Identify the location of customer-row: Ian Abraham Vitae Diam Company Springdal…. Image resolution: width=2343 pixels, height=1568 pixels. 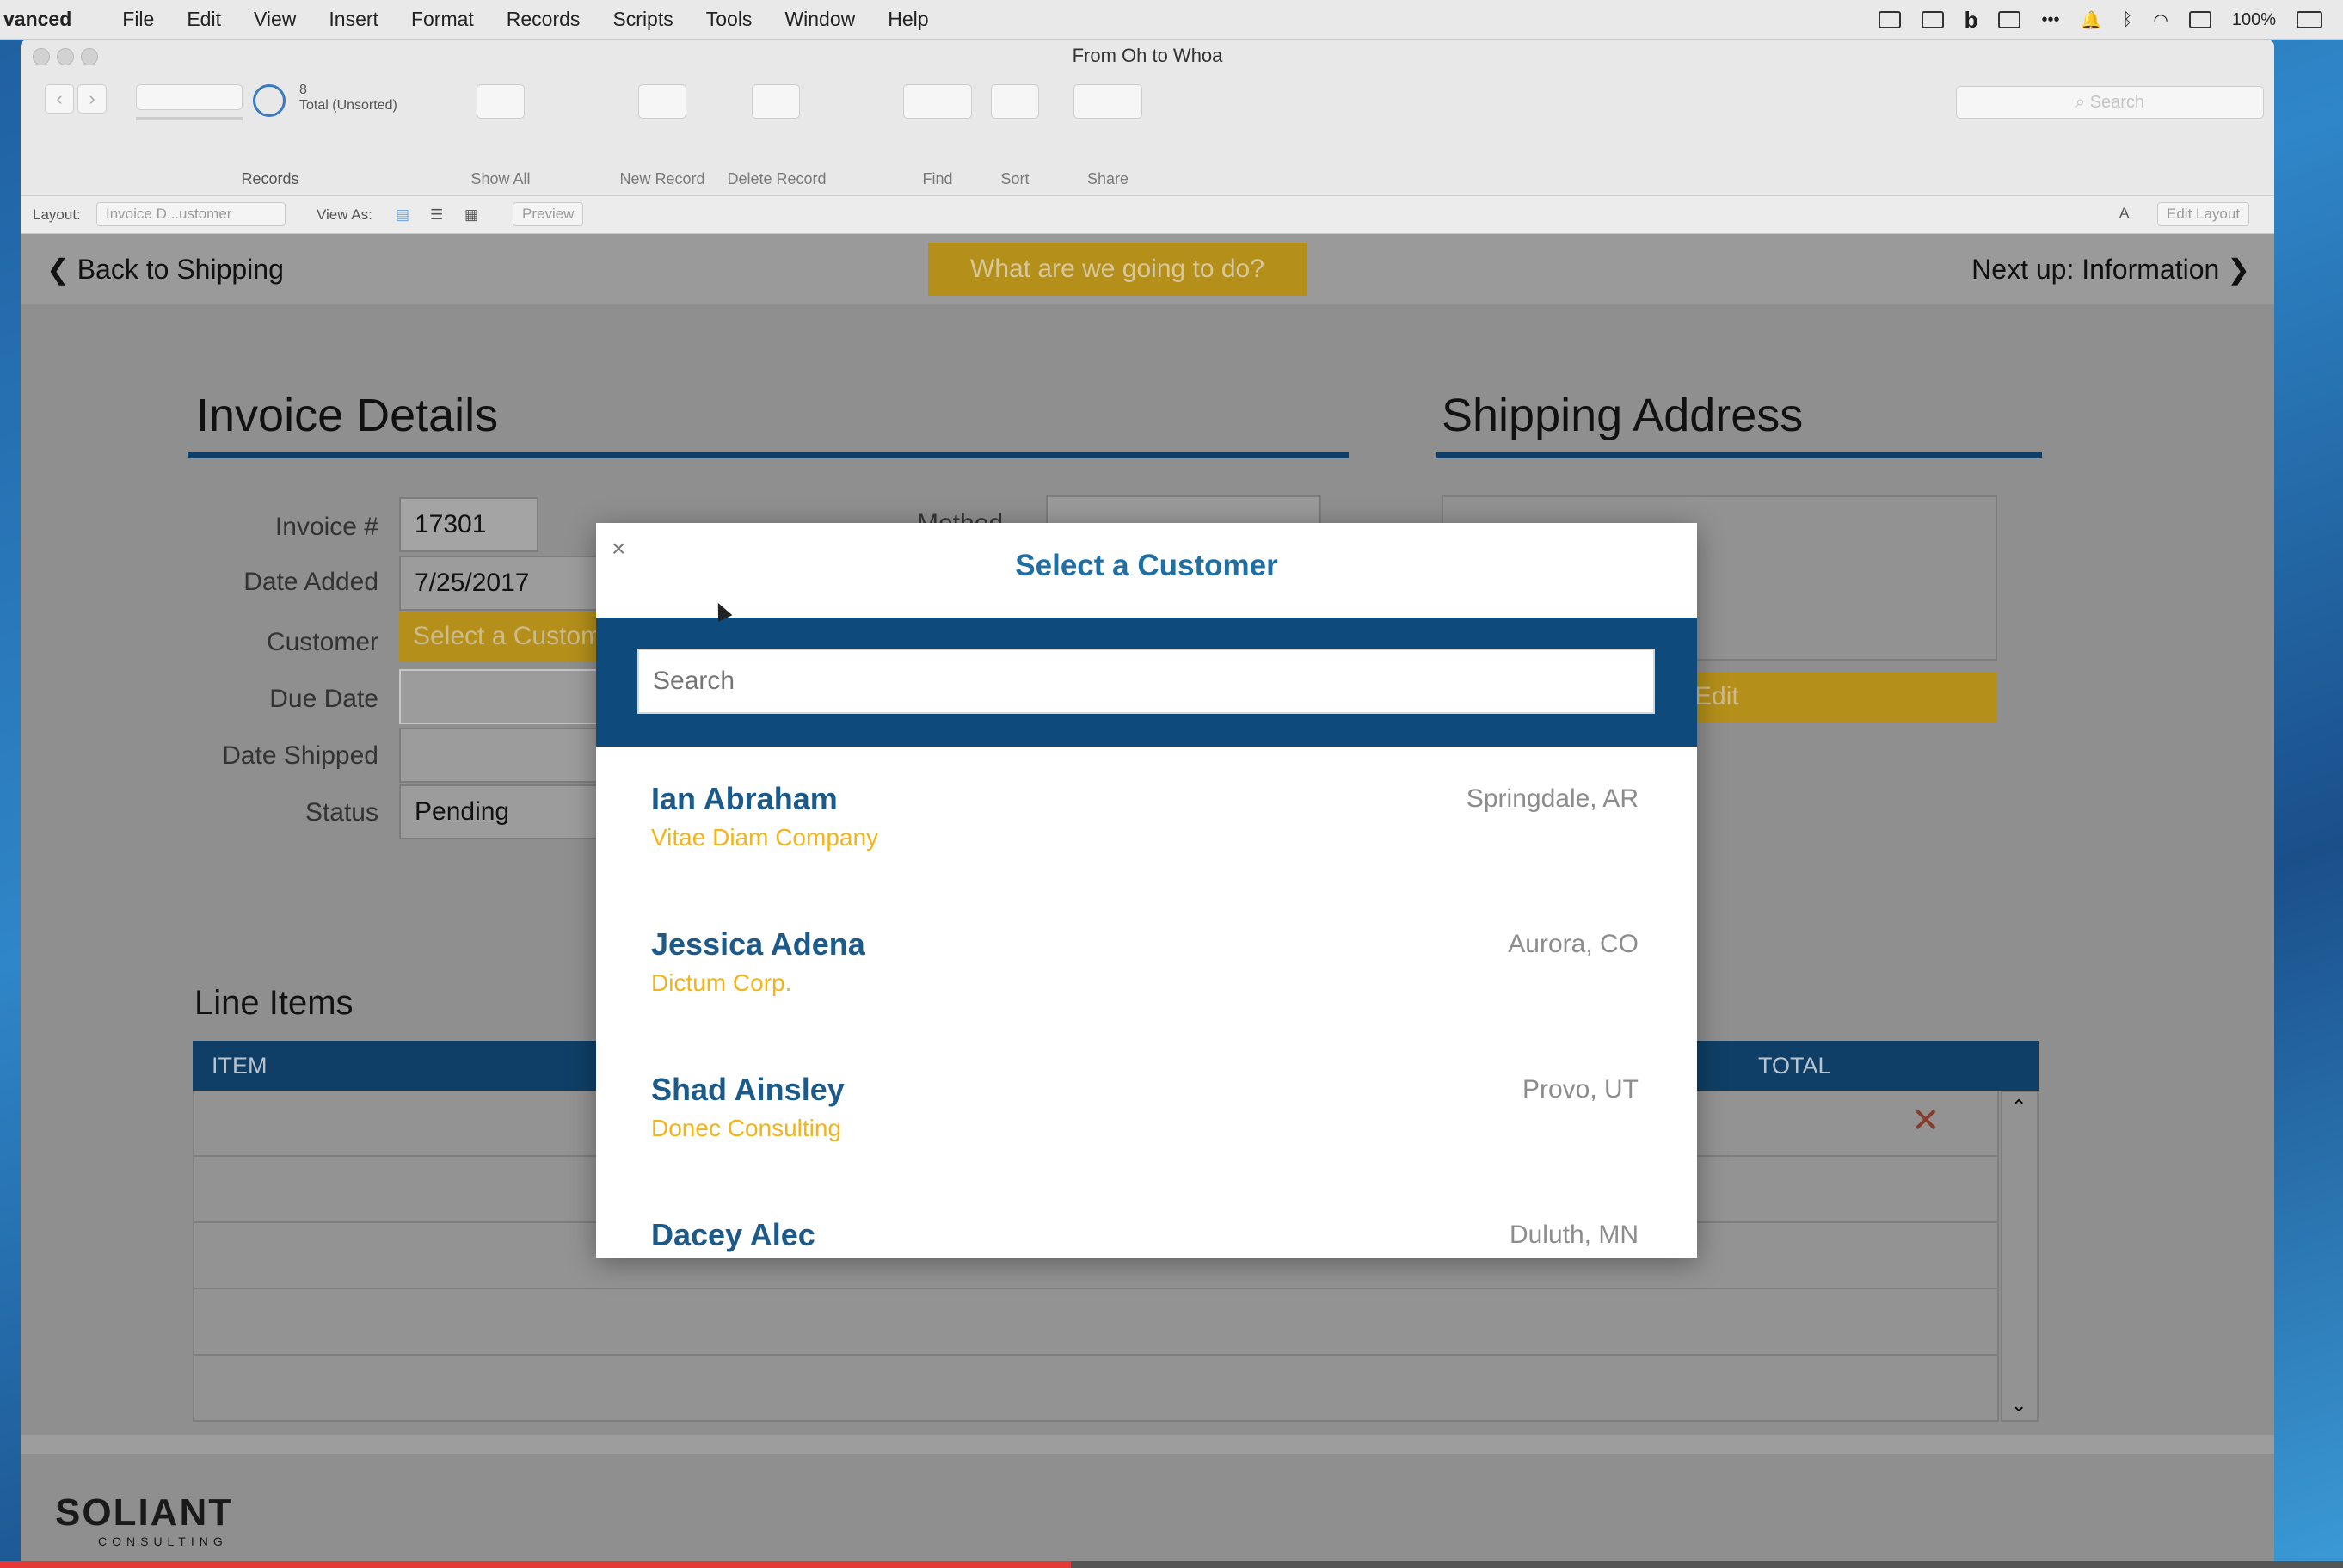
(1146, 820).